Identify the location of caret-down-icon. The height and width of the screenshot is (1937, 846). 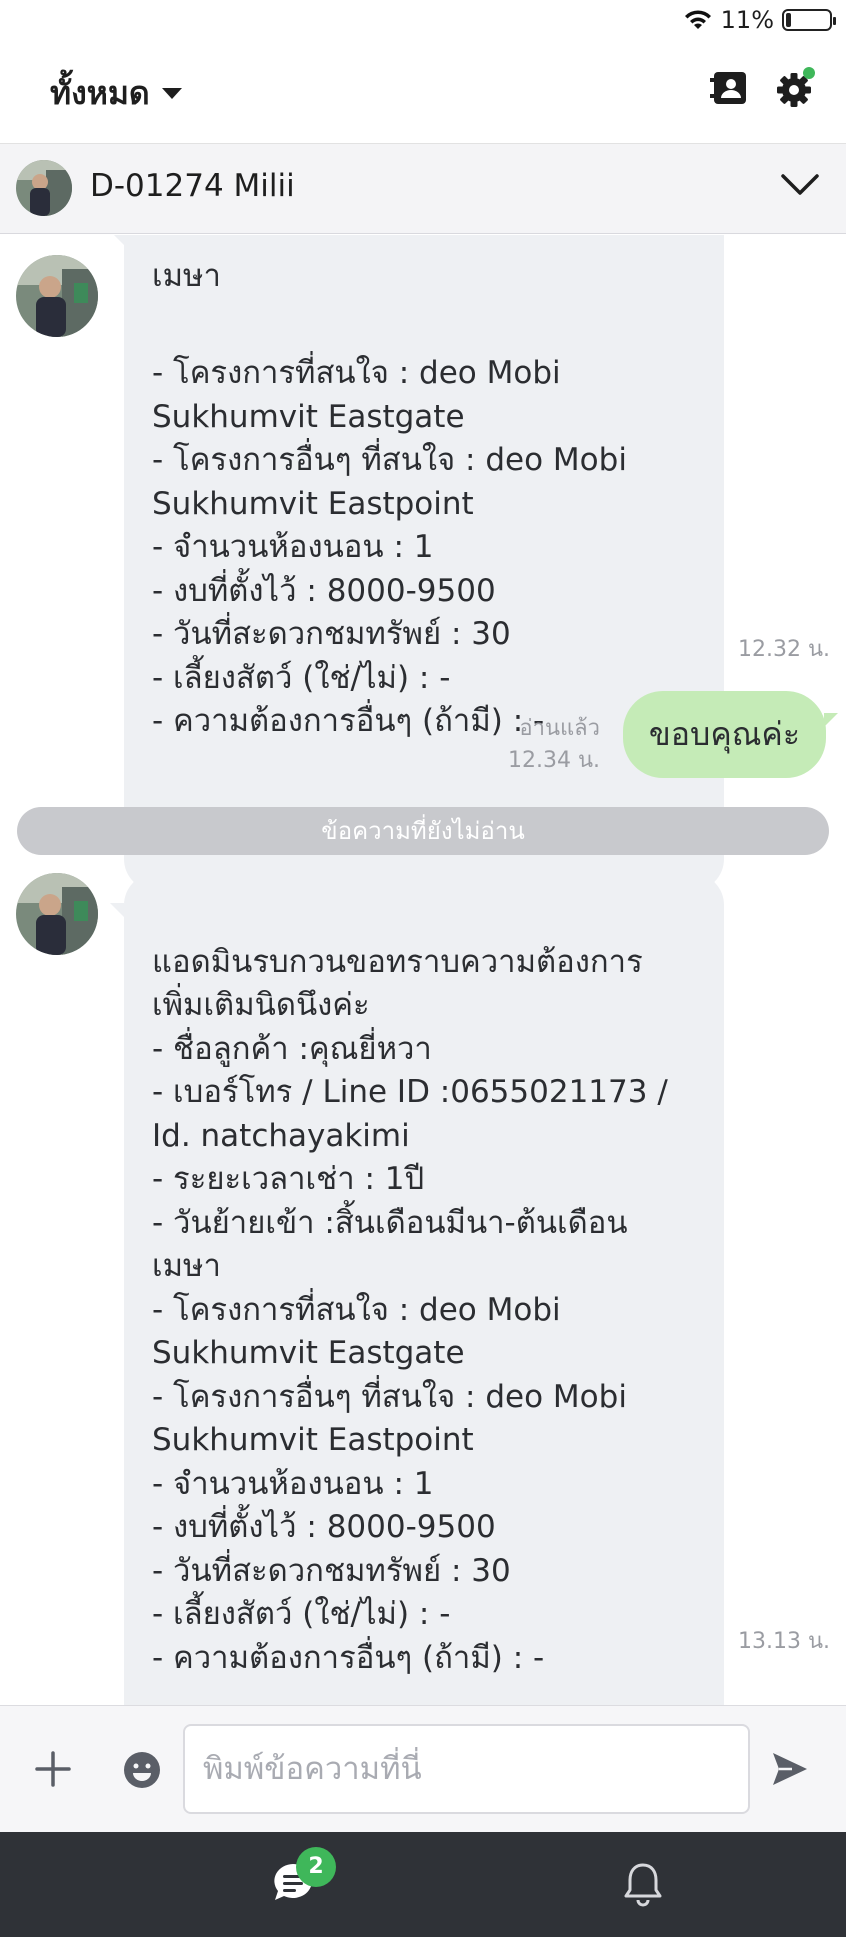
(171, 93).